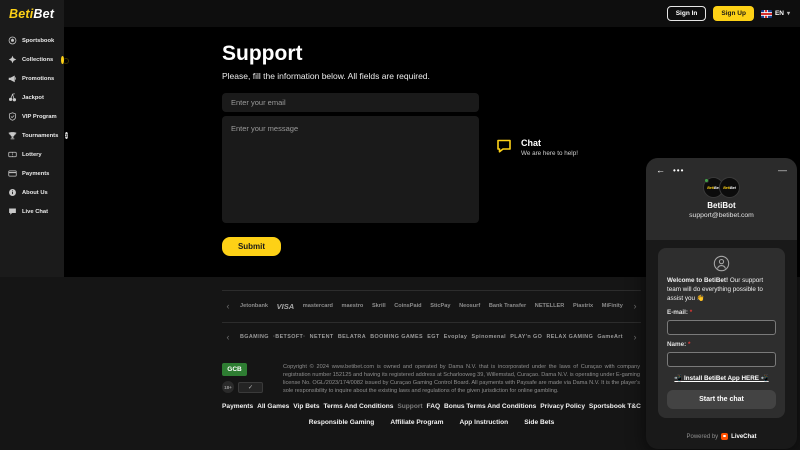  I want to click on top-bar: Sign In Sign Up EN ▾, so click(432, 13).